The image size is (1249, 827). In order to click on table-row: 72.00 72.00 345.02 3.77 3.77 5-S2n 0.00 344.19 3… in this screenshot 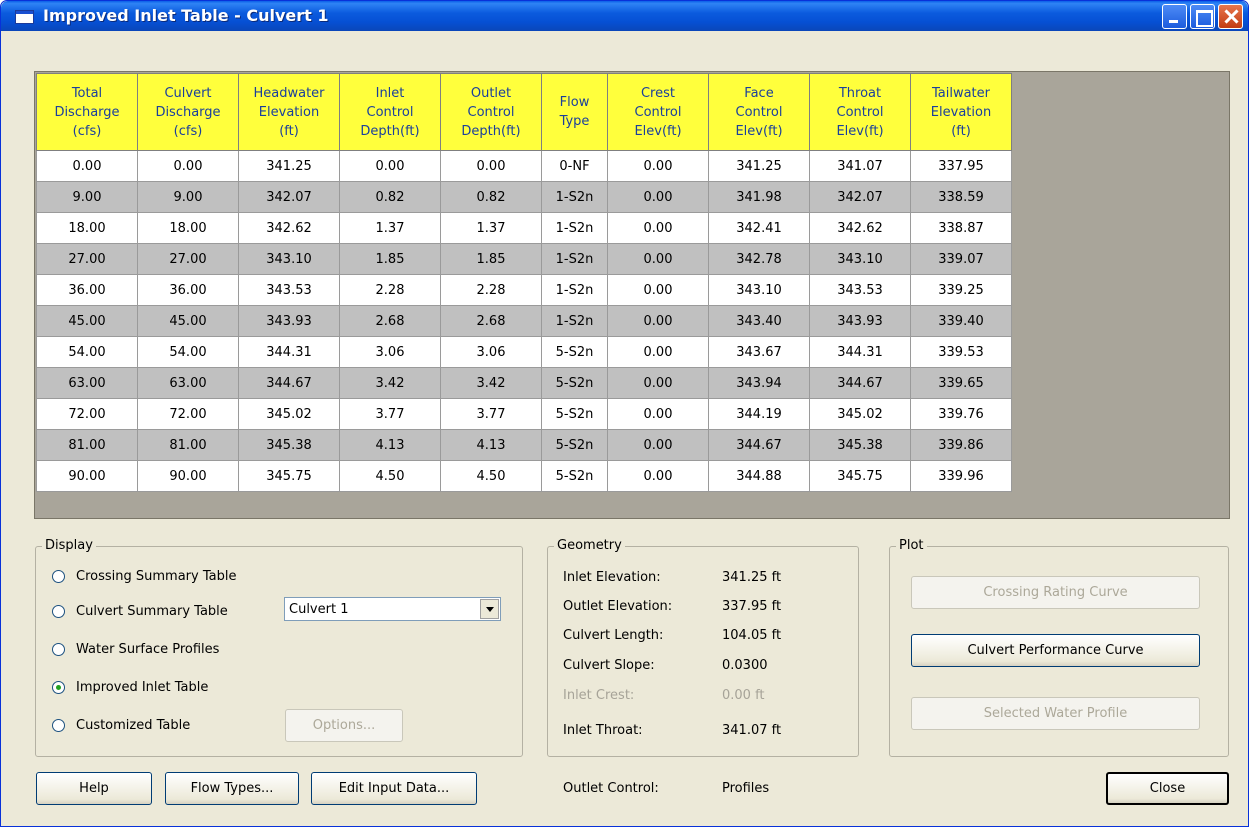, I will do `click(524, 414)`.